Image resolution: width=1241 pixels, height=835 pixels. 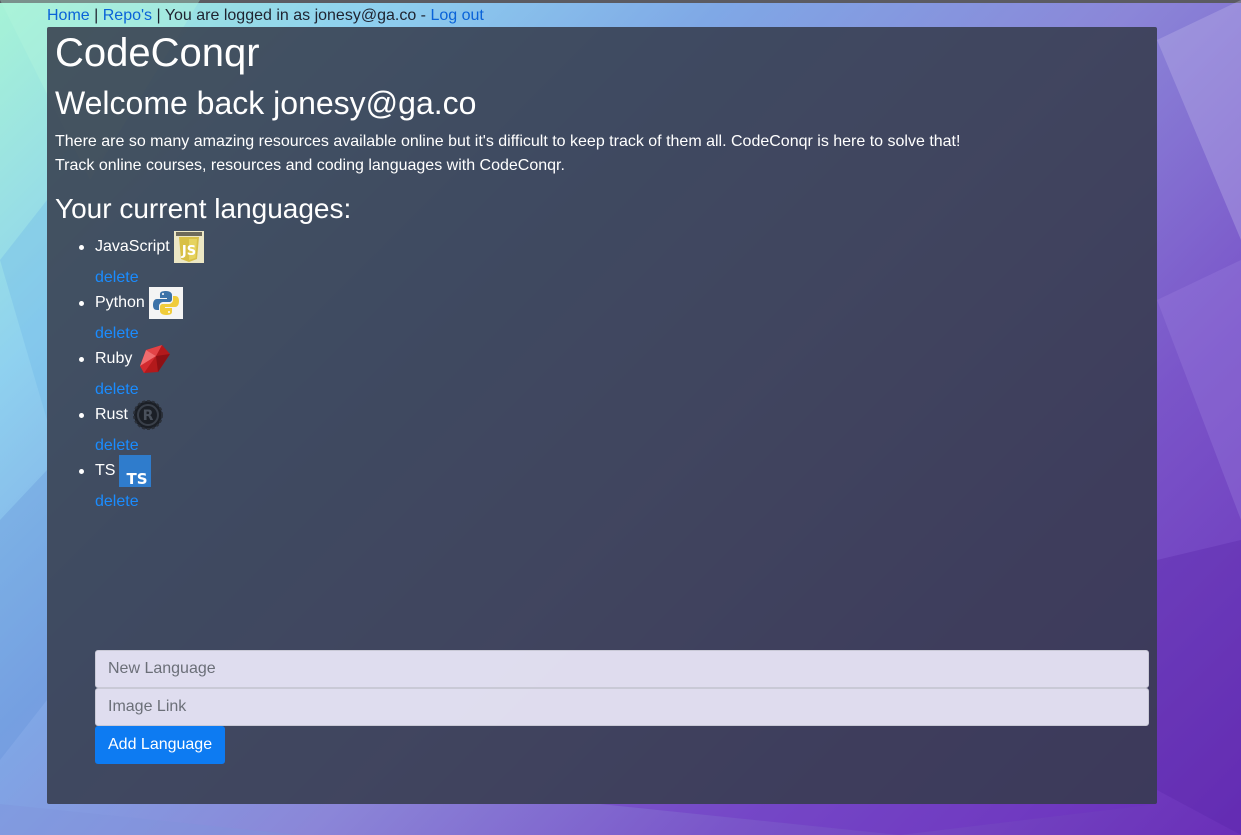 I want to click on svg-text: TS, so click(x=137, y=478).